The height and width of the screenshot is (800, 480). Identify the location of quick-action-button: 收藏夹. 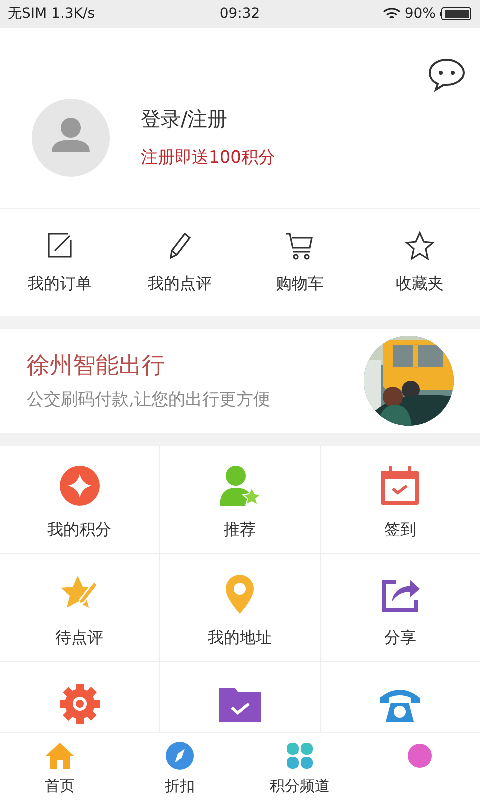
(420, 262).